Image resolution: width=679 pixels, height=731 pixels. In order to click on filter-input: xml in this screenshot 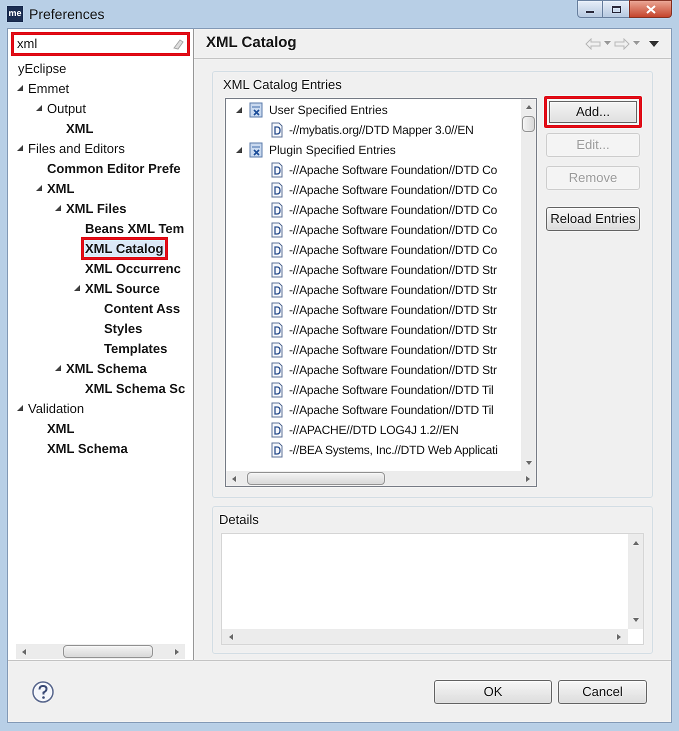, I will do `click(94, 44)`.